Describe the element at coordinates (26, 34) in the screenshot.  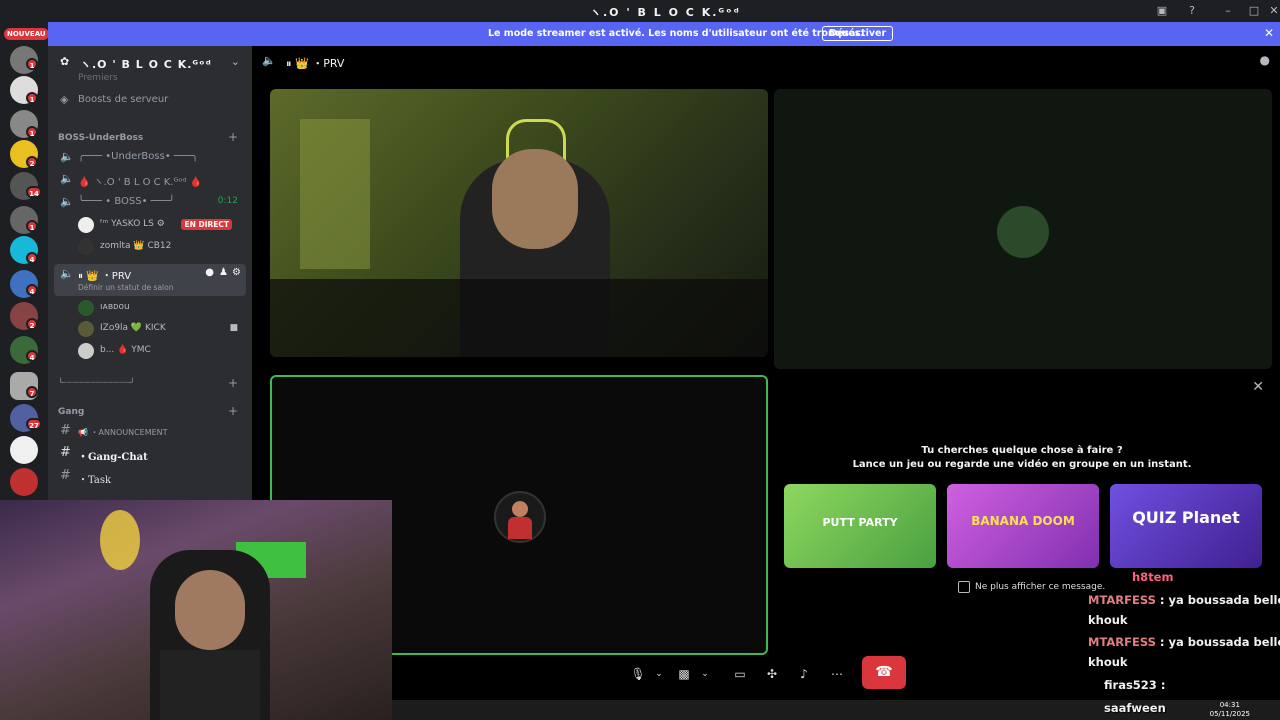
I see `new-badge: NOUVEAU` at that location.